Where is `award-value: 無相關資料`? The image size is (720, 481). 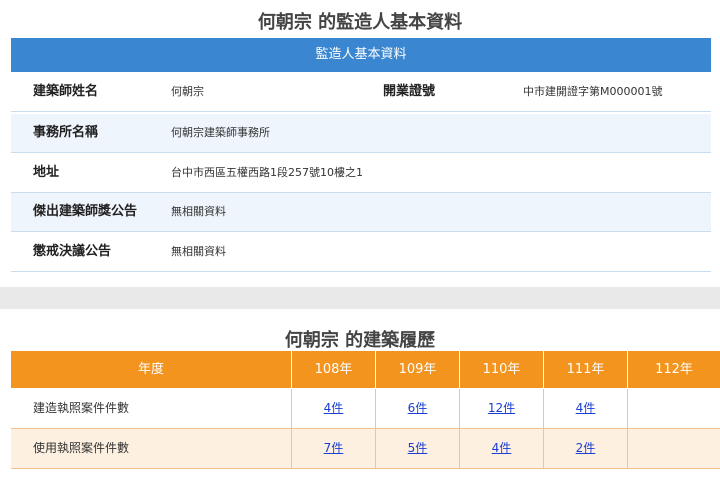 award-value: 無相關資料 is located at coordinates (198, 211).